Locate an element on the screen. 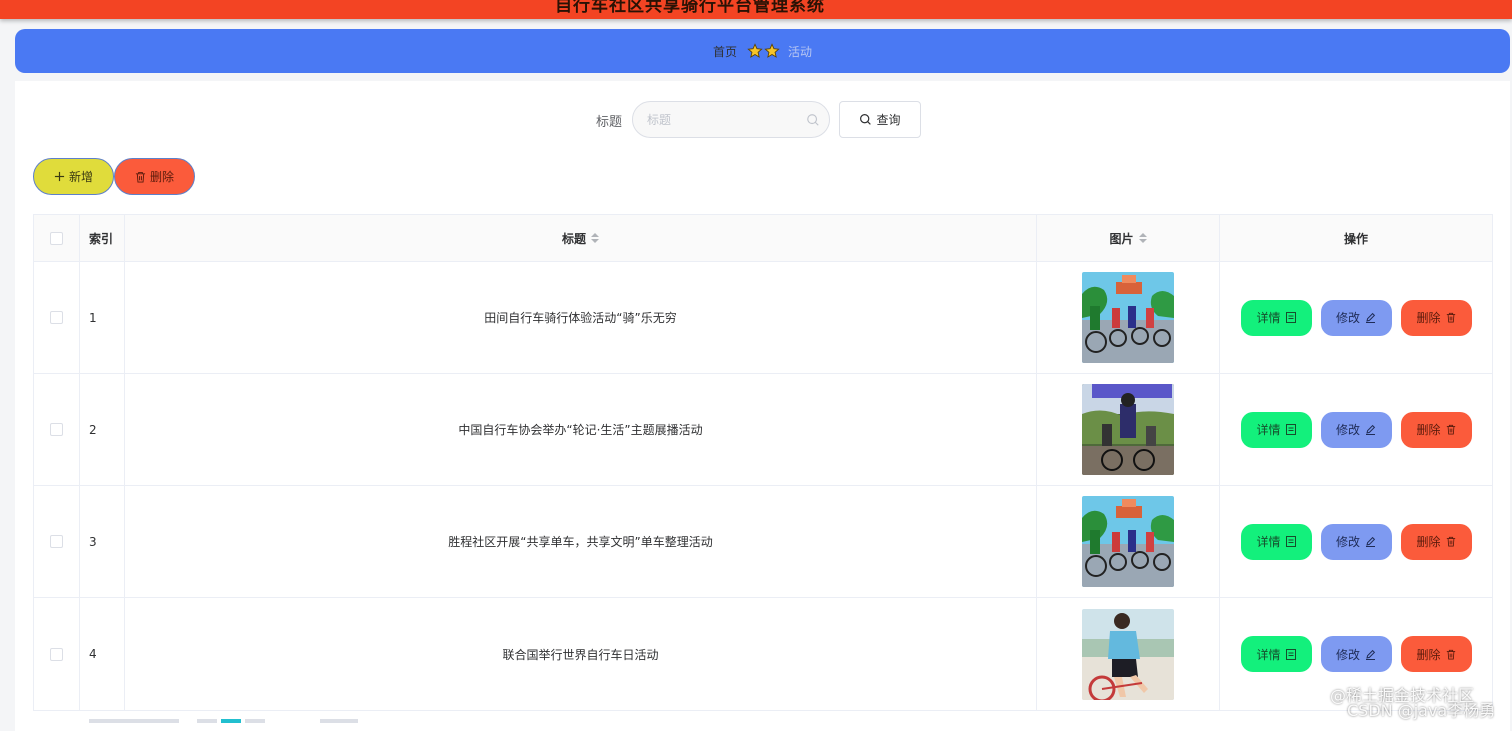 The height and width of the screenshot is (731, 1512). query-button: 查询 is located at coordinates (880, 119).